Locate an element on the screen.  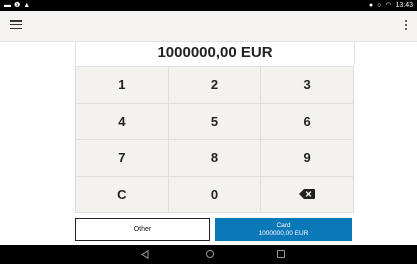
vpn-key-icon: ○ is located at coordinates (379, 5).